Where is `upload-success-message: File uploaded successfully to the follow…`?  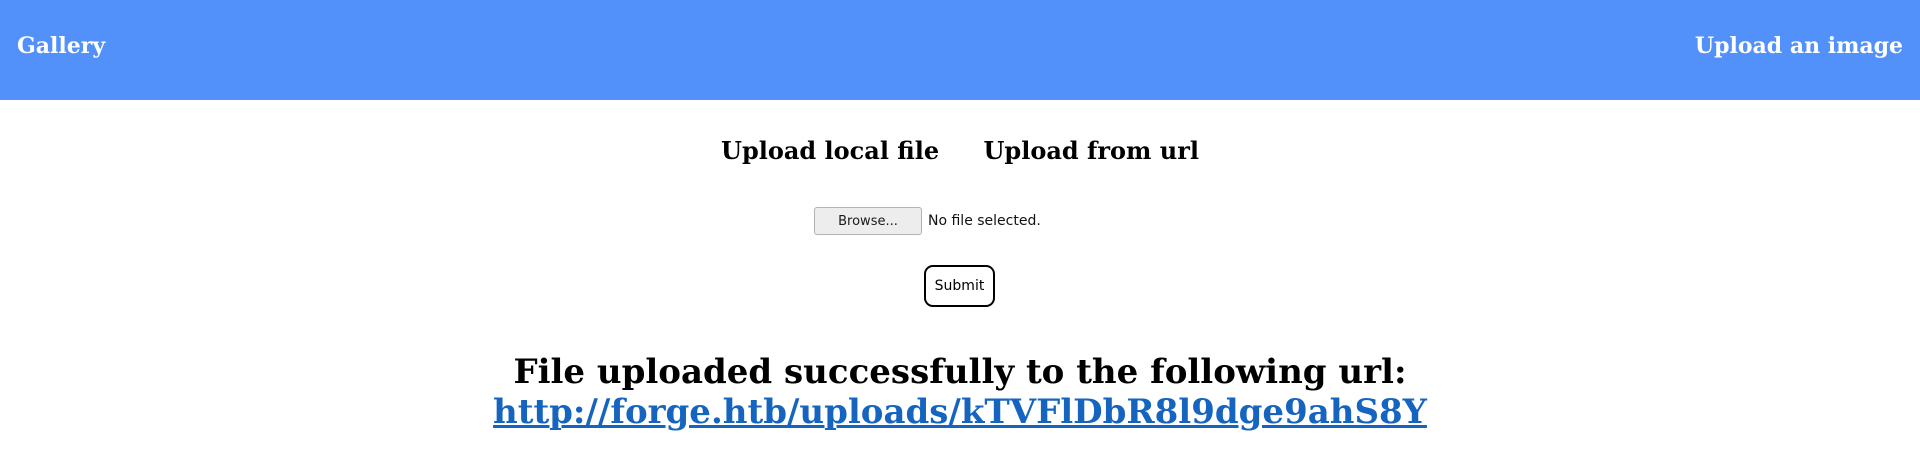 upload-success-message: File uploaded successfully to the follow… is located at coordinates (960, 372).